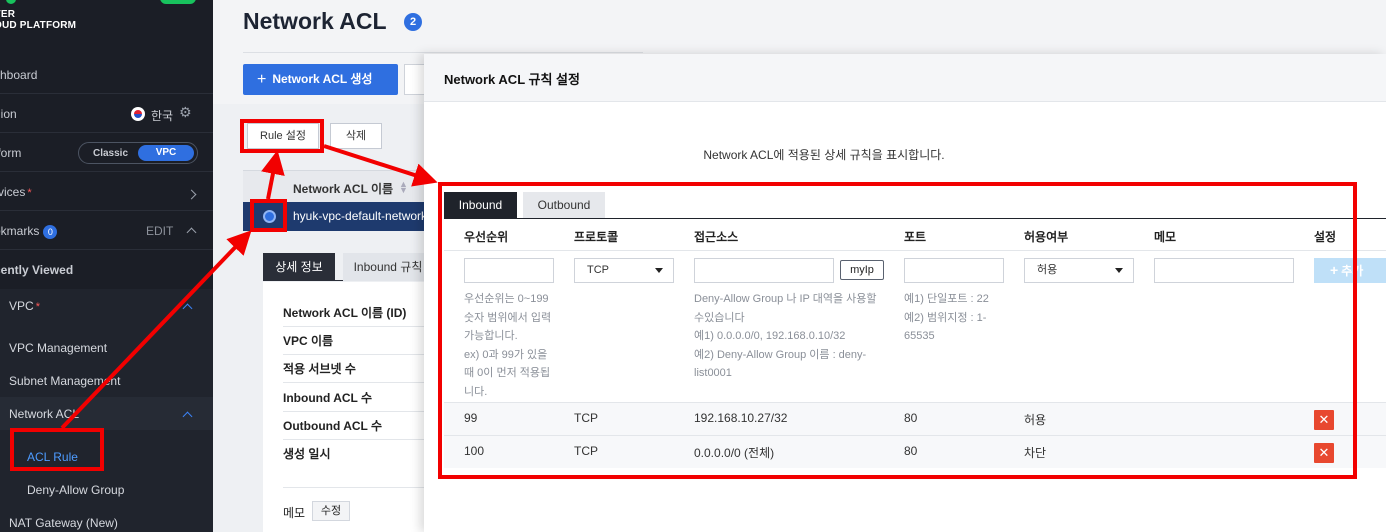  What do you see at coordinates (63, 523) in the screenshot?
I see `sidebar-item-label: NAT Gateway (New)` at bounding box center [63, 523].